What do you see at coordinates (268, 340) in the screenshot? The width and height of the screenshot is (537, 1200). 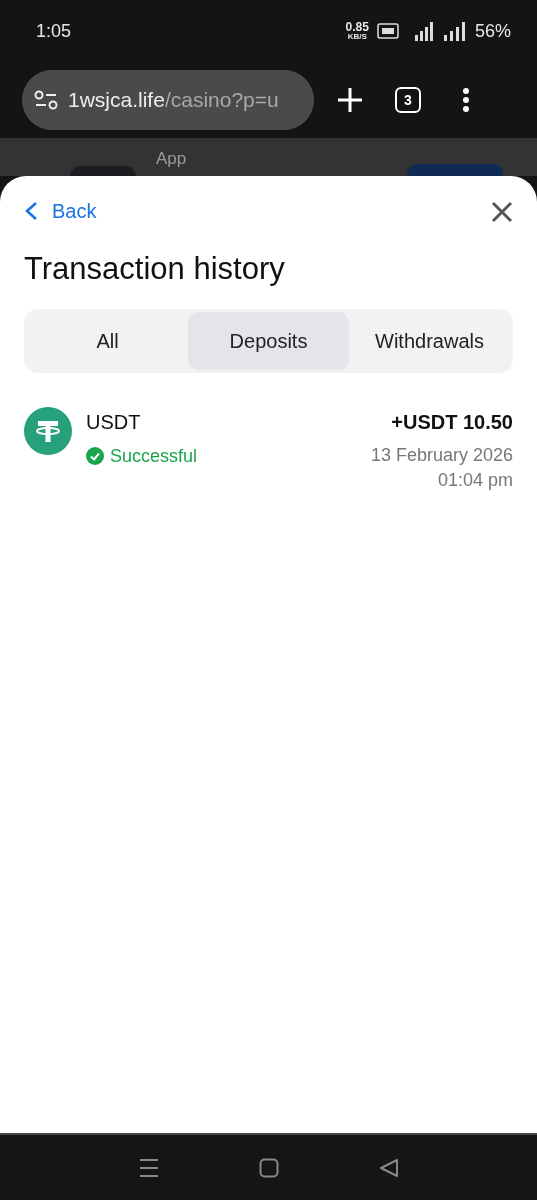 I see `filter-tab: Deposits` at bounding box center [268, 340].